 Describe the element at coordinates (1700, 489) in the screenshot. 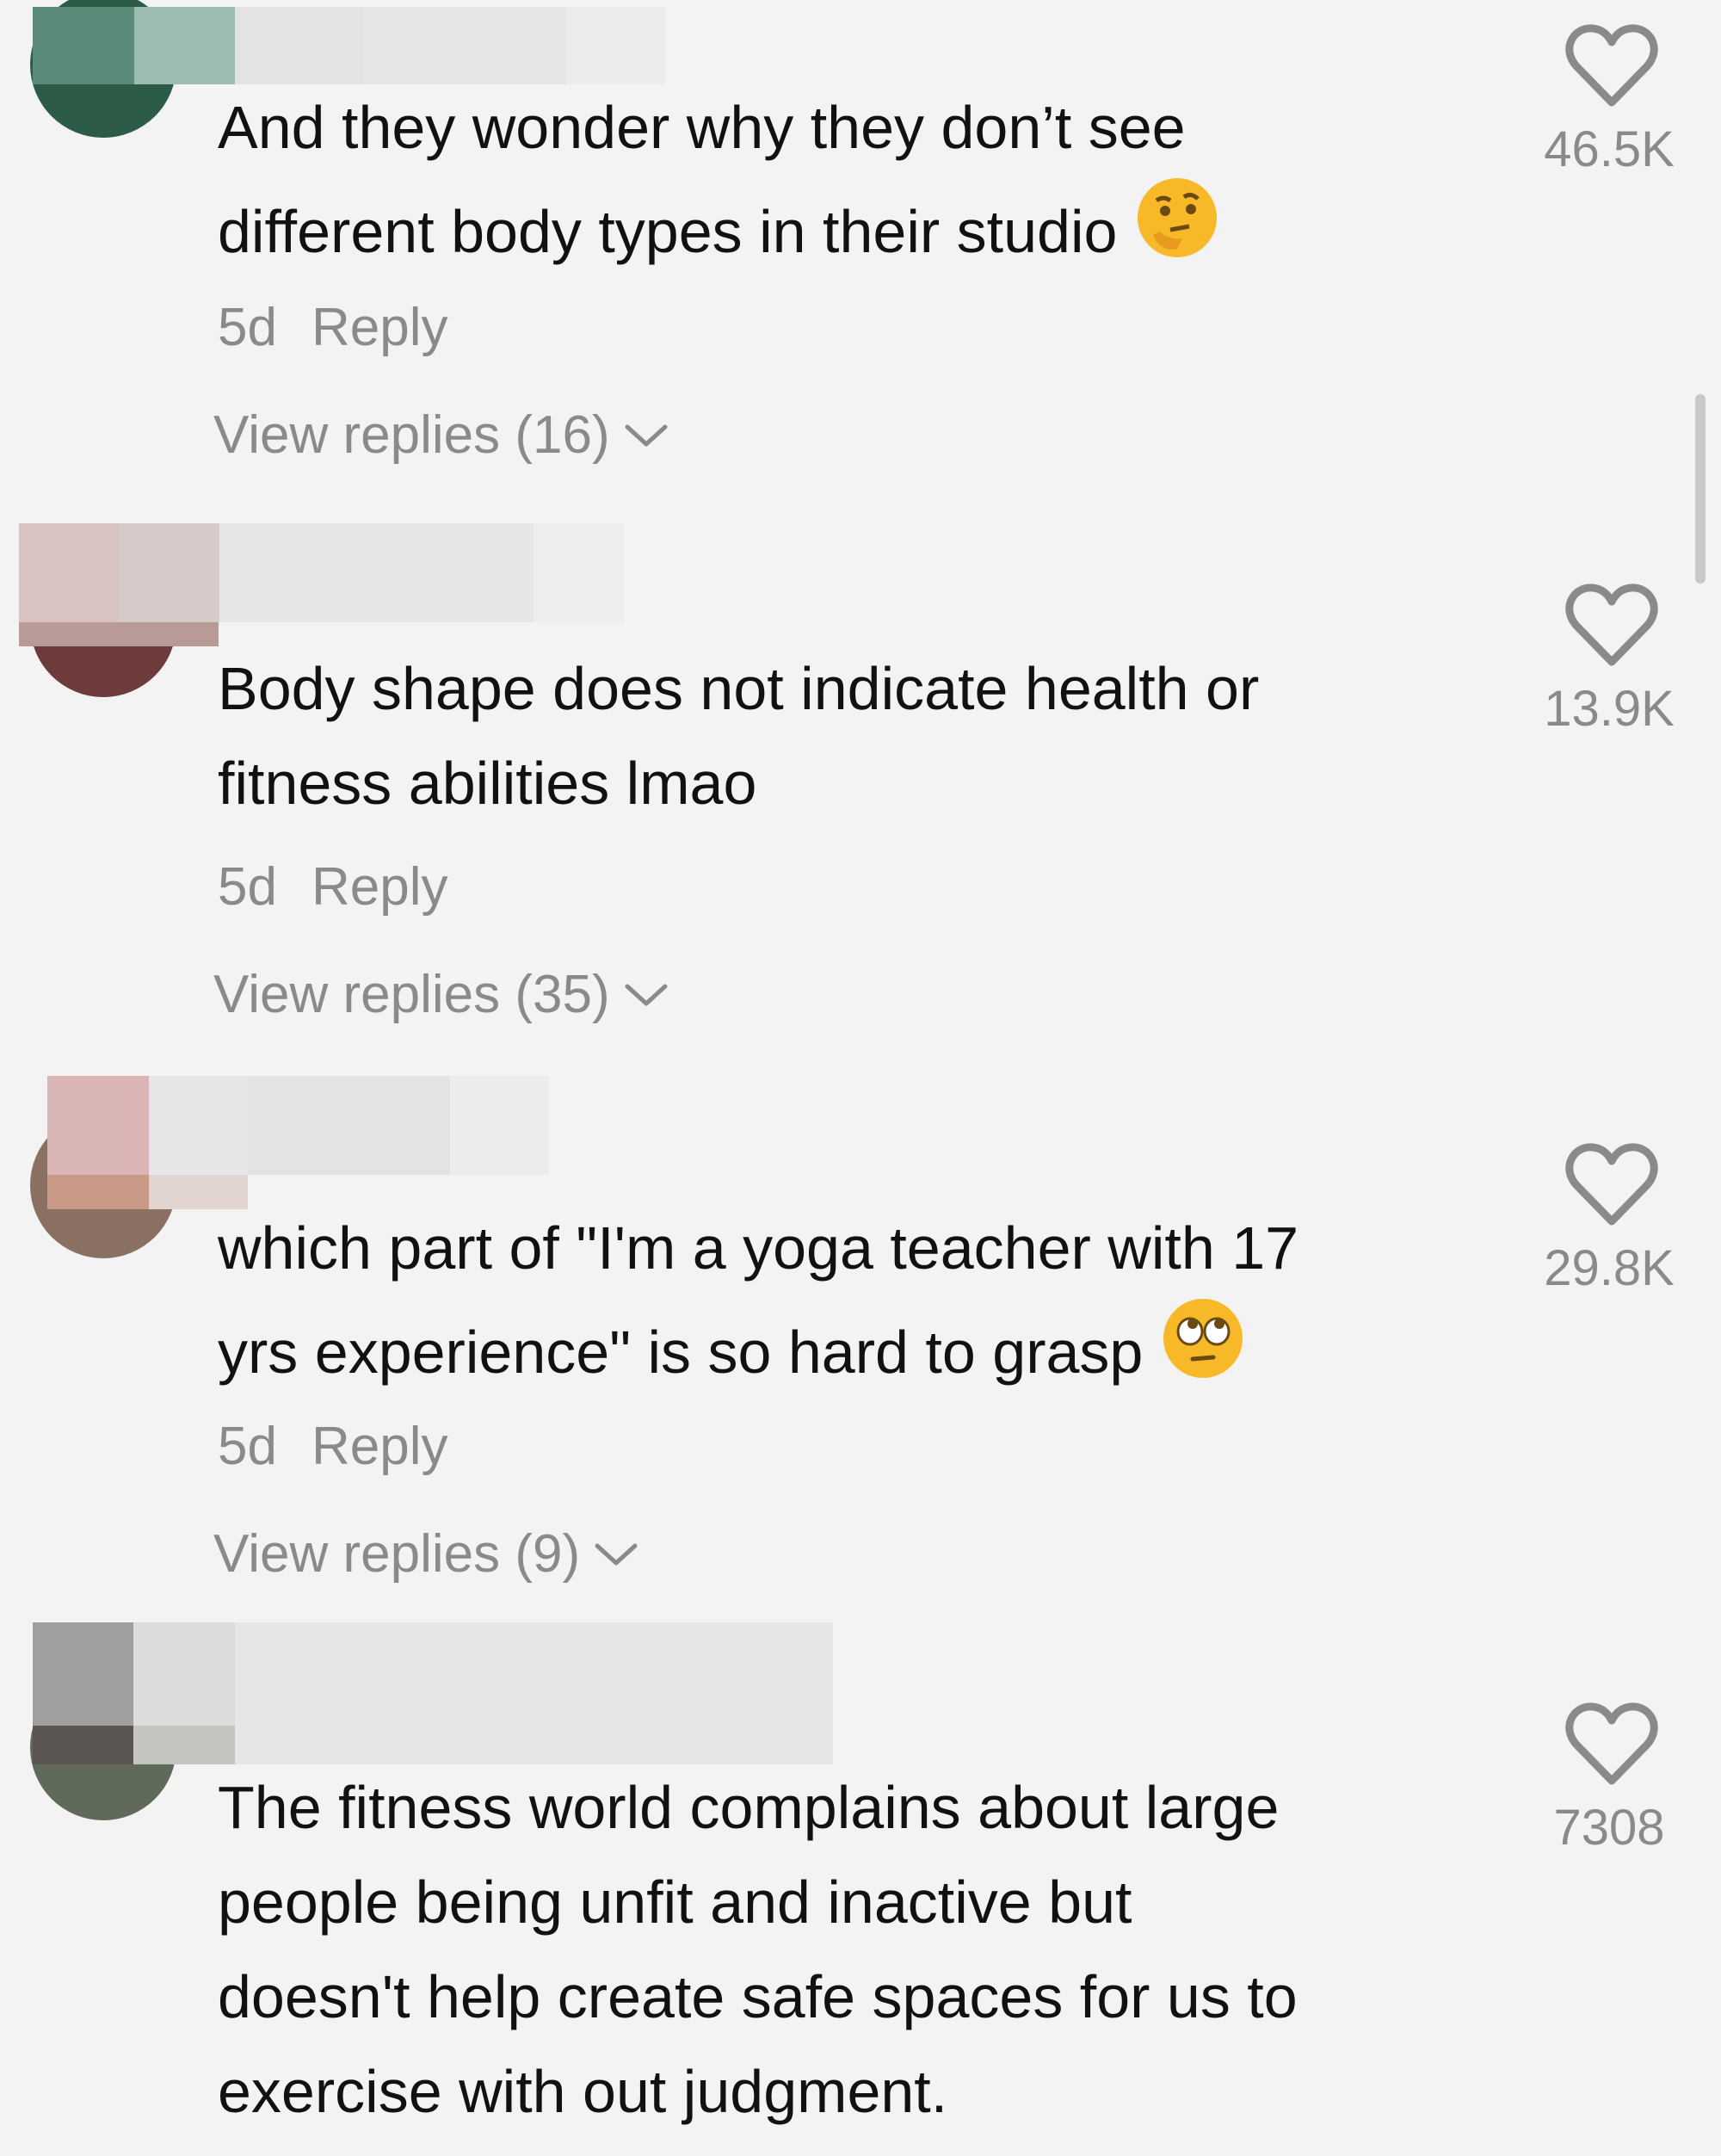

I see `scrollbar` at that location.